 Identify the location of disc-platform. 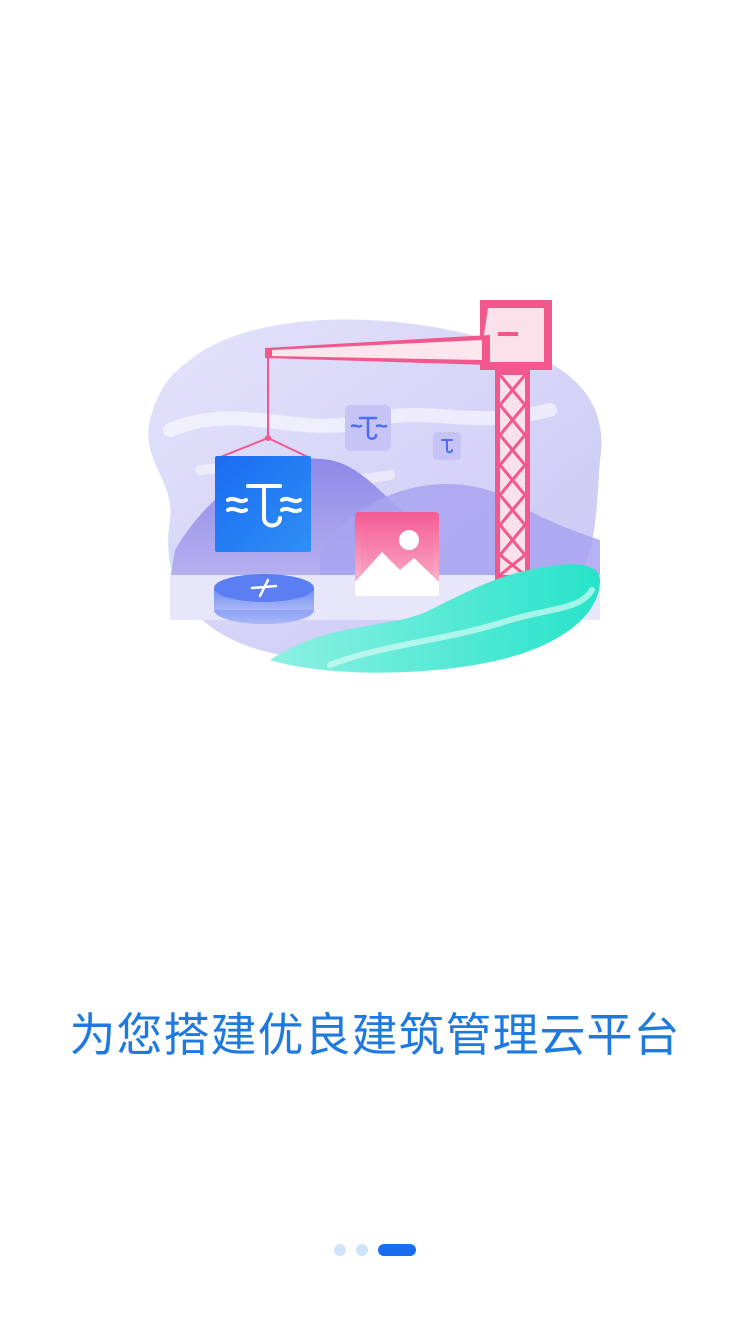
(264, 599).